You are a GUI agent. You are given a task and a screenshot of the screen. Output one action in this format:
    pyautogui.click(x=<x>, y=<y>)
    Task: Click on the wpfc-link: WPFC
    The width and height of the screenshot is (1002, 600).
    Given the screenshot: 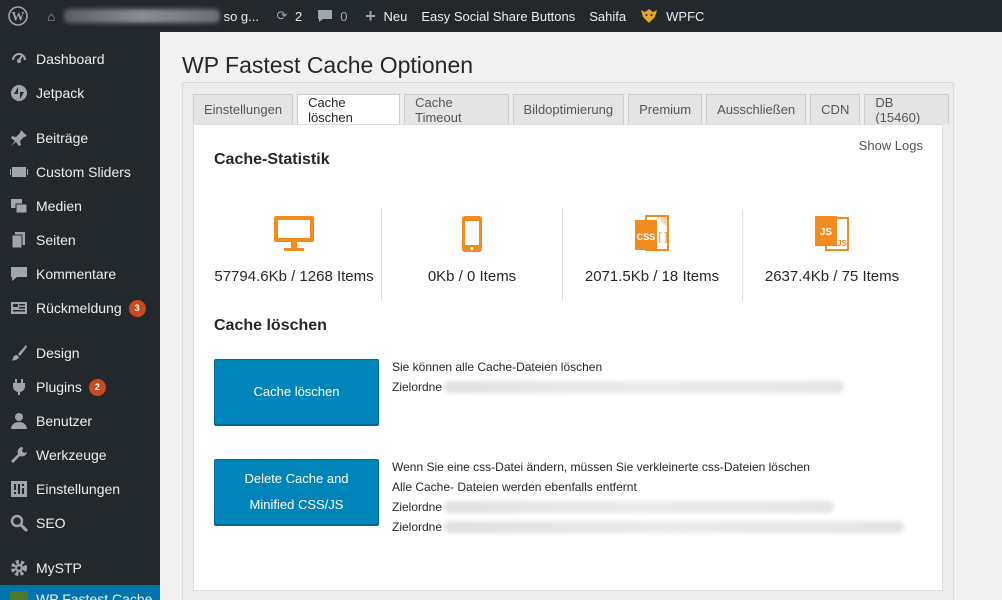 What is the action you would take?
    pyautogui.click(x=672, y=16)
    